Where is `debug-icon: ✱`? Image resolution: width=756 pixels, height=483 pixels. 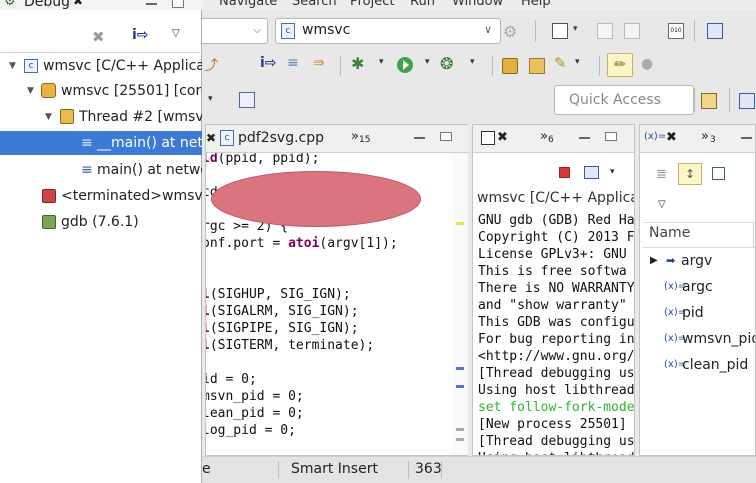 debug-icon: ✱ is located at coordinates (357, 63).